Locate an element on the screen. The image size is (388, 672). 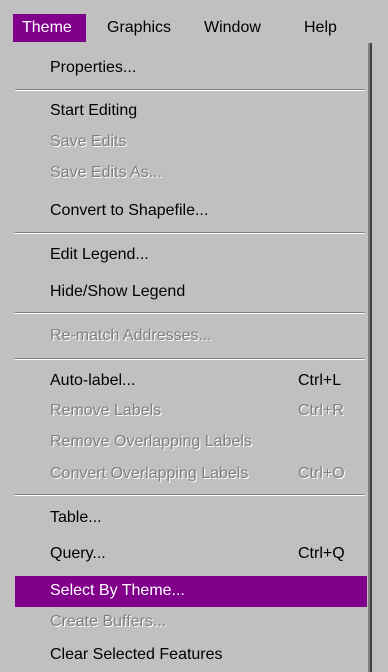
menu-bar: Theme Graphics Window Help is located at coordinates (194, 21).